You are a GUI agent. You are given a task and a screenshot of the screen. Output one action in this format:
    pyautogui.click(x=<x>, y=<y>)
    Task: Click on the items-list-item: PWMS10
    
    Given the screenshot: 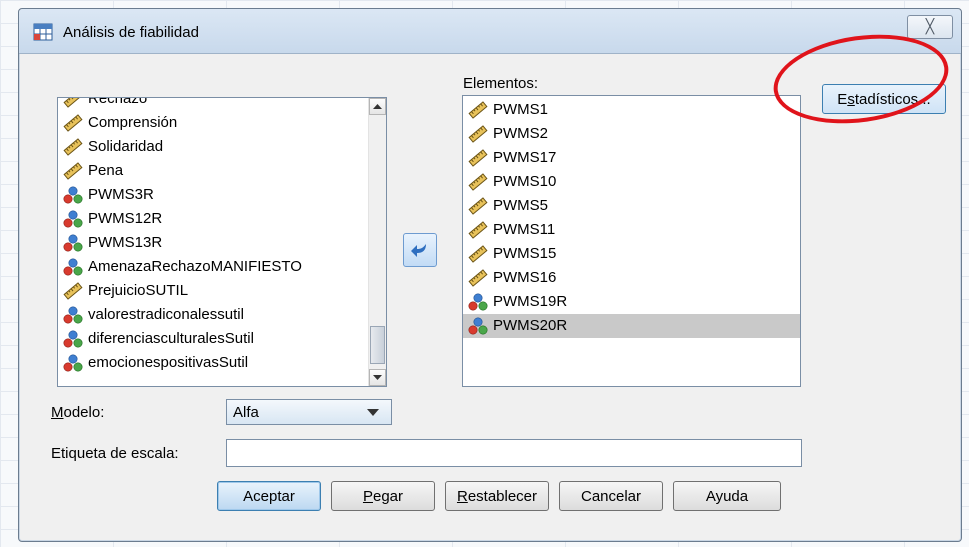 What is the action you would take?
    pyautogui.click(x=631, y=182)
    